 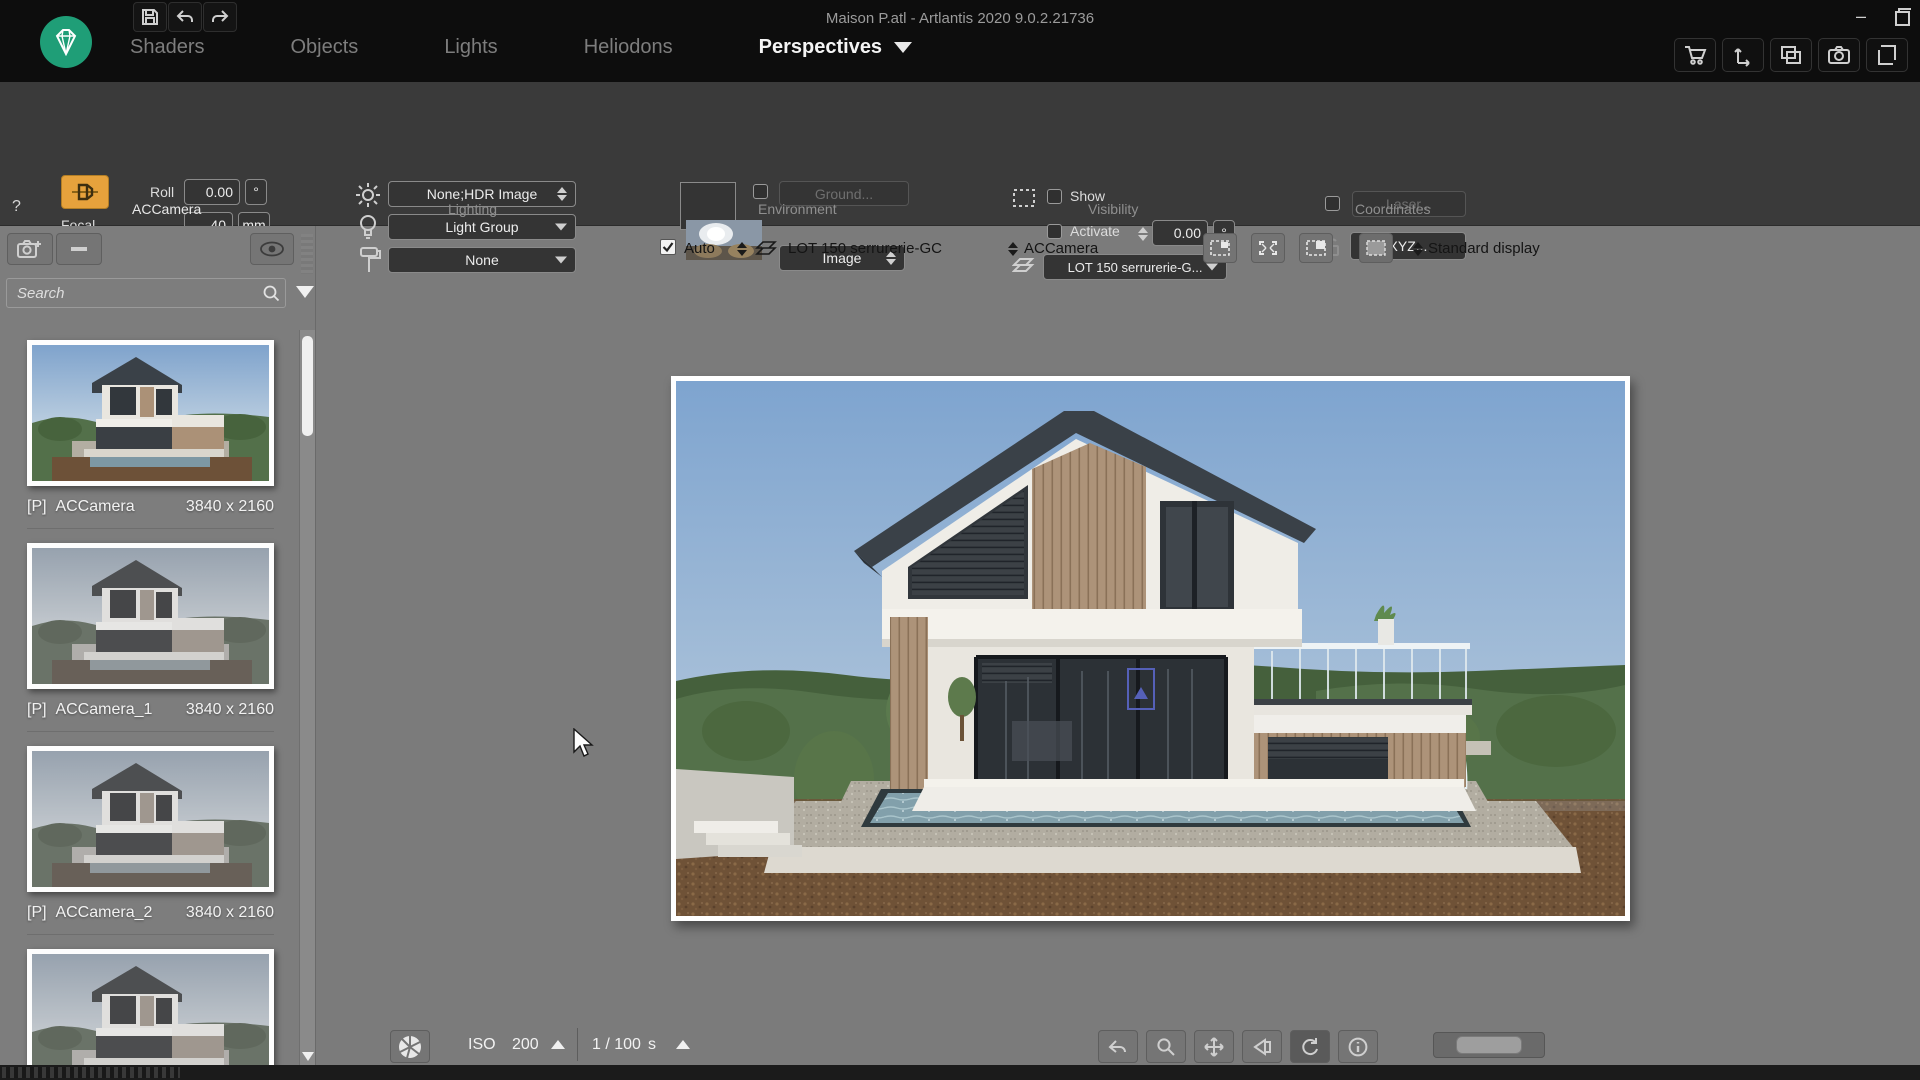 I want to click on progress-hatch, so click(x=91, y=1072).